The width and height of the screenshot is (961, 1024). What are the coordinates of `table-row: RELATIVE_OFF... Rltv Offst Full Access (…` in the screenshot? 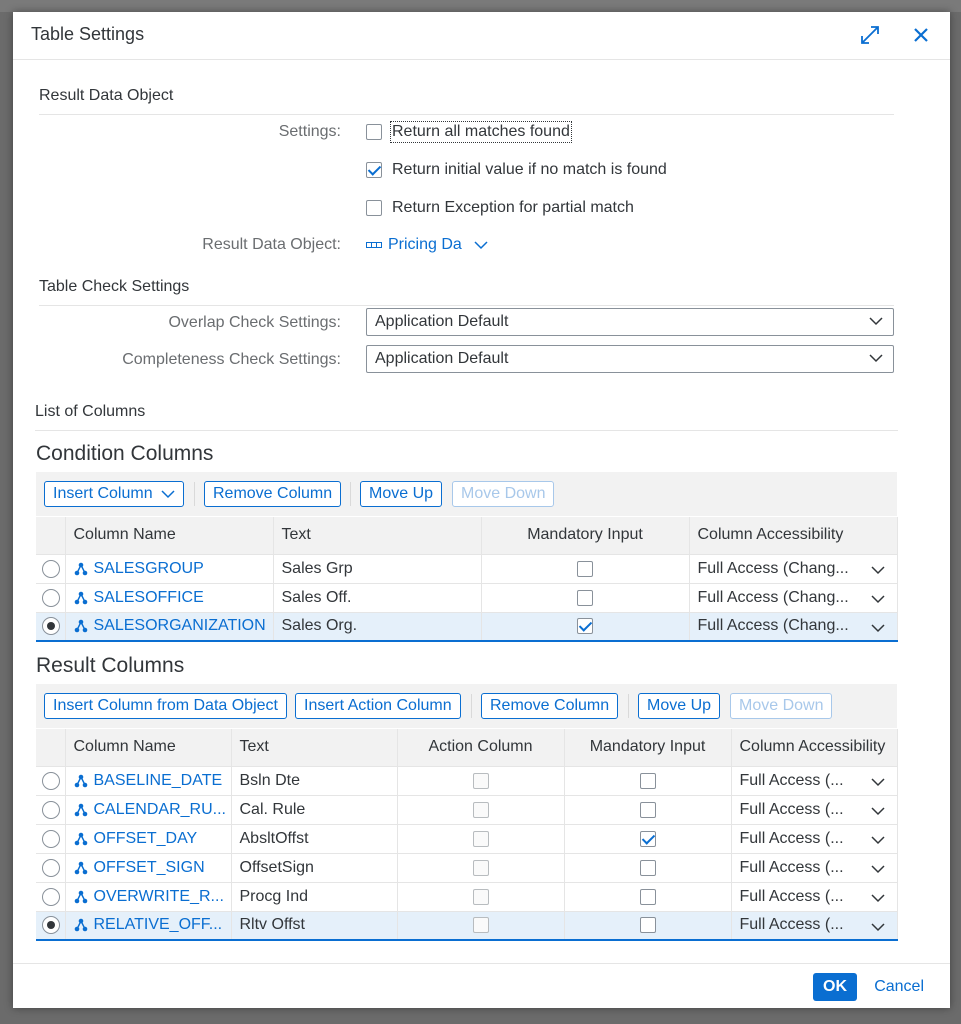 It's located at (467, 926).